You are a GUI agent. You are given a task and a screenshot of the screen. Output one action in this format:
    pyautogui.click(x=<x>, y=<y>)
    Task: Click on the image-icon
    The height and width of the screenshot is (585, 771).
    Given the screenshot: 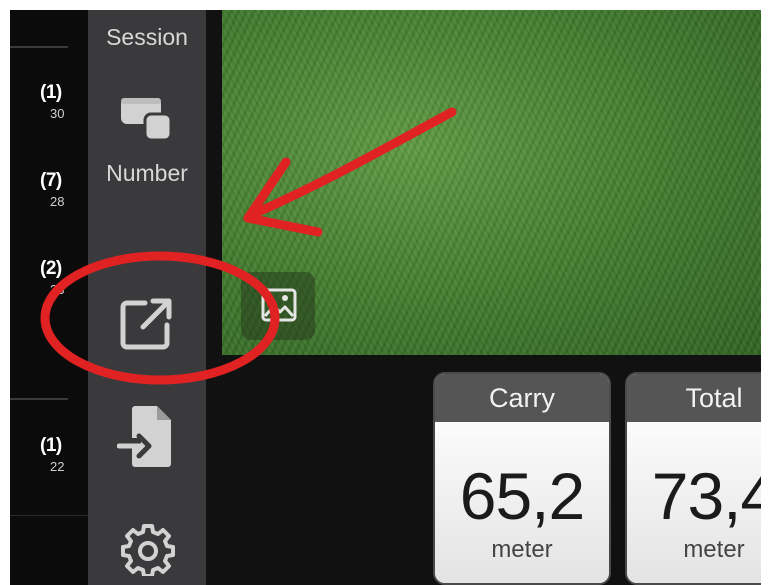 What is the action you would take?
    pyautogui.click(x=279, y=305)
    